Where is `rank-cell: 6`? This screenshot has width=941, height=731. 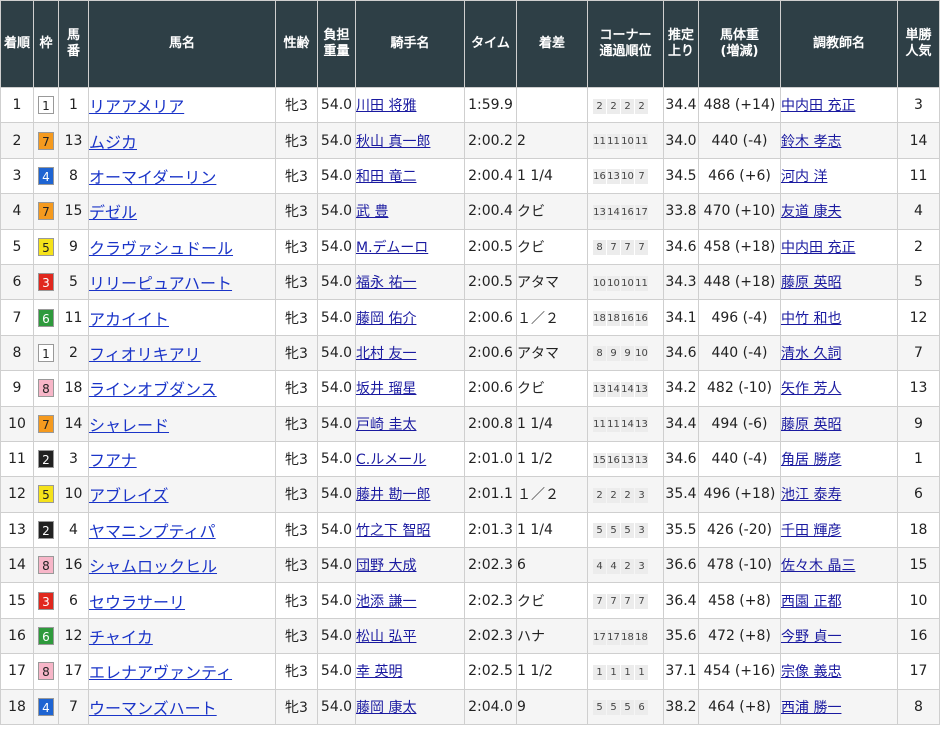
rank-cell: 6 is located at coordinates (17, 282).